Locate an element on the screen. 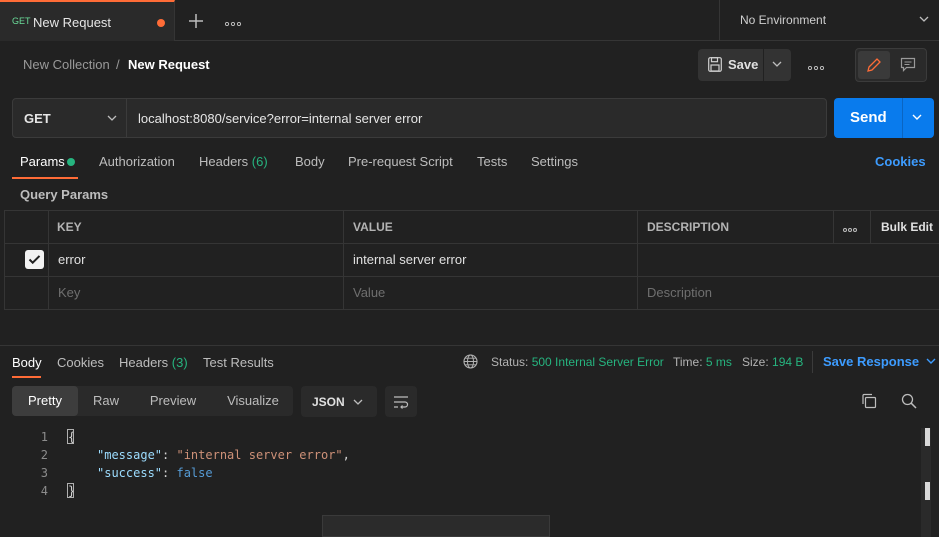  format-label: JSON is located at coordinates (328, 402).